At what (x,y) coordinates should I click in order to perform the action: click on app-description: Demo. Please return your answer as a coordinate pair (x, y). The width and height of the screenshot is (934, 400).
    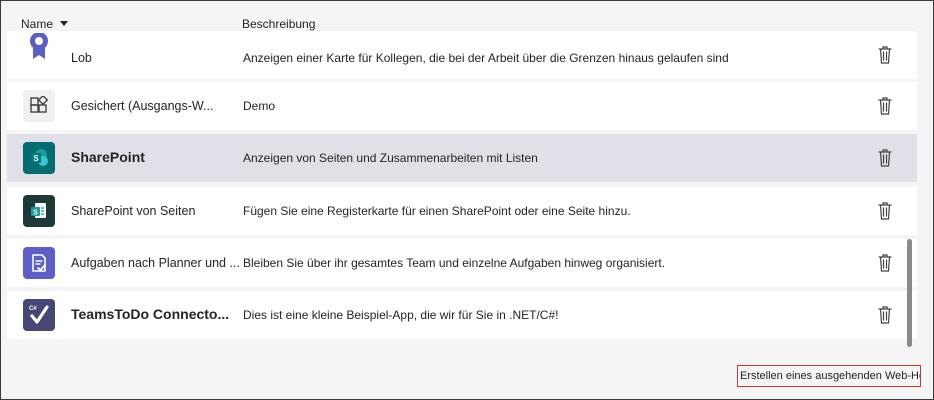
    Looking at the image, I should click on (259, 106).